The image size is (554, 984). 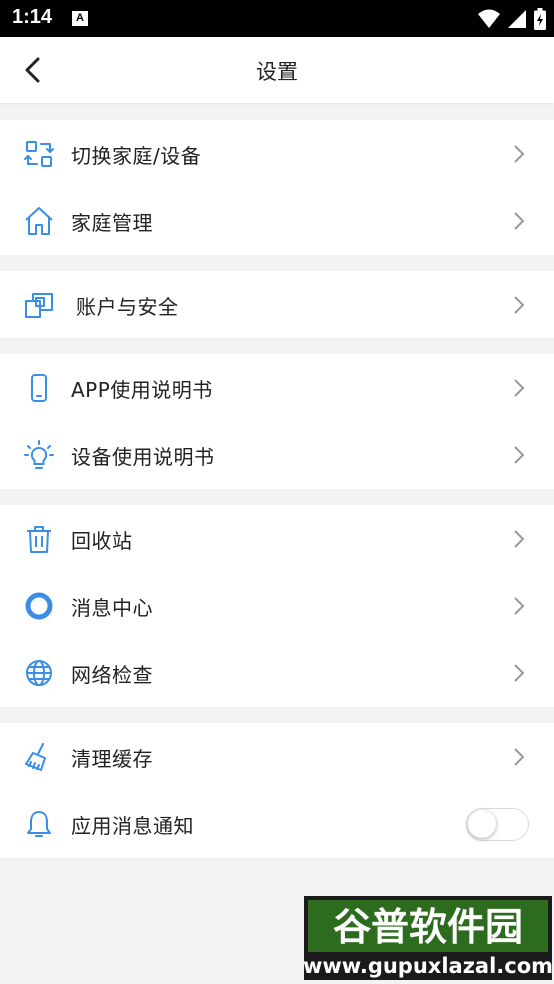 What do you see at coordinates (112, 608) in the screenshot?
I see `row-label: 消息中心` at bounding box center [112, 608].